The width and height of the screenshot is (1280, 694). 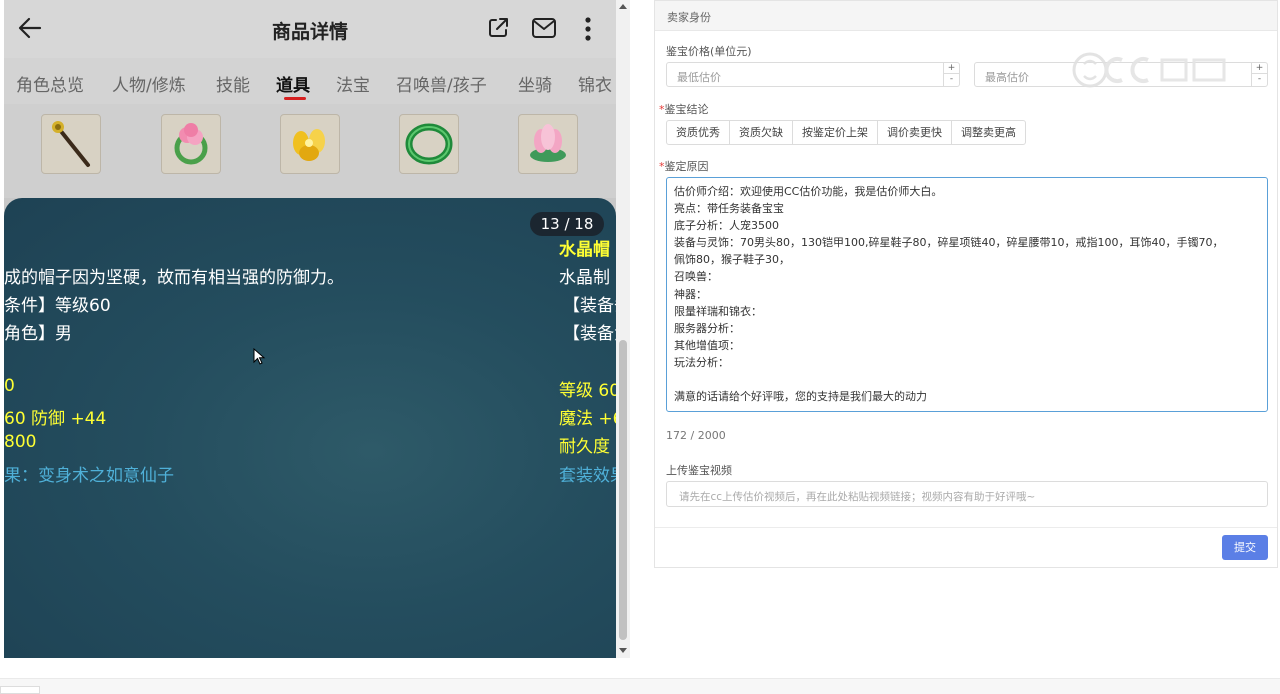 I want to click on reason-label-text: 鉴定原因, so click(x=686, y=166).